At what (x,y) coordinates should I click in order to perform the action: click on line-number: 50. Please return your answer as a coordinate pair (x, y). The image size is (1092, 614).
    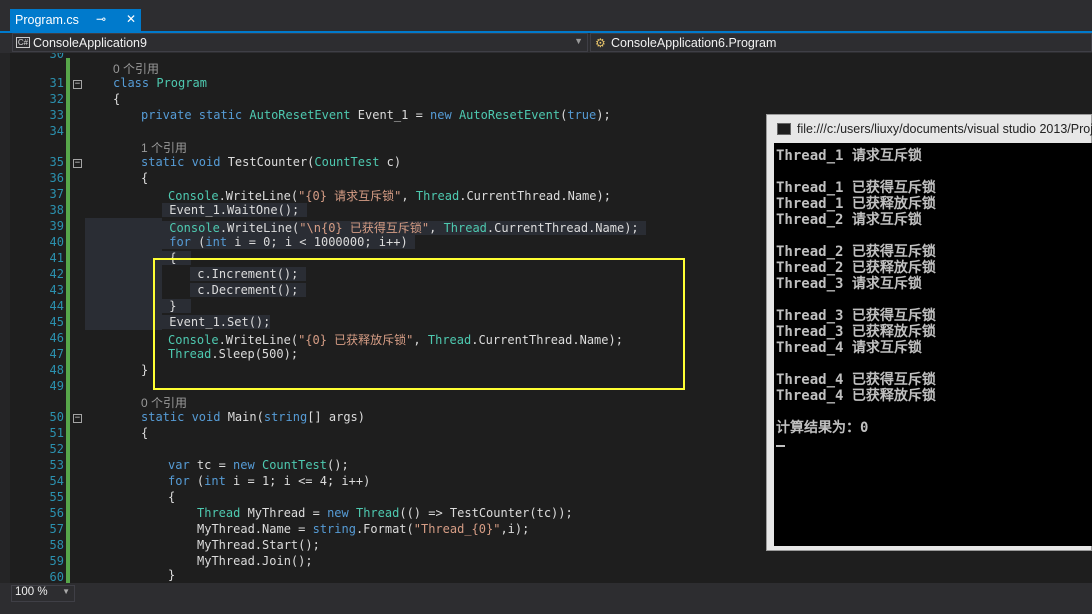
    Looking at the image, I should click on (56, 417).